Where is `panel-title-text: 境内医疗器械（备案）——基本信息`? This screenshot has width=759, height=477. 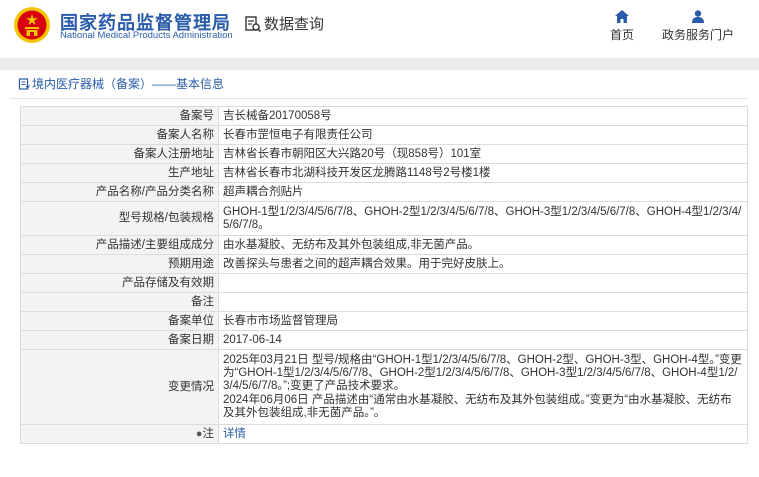
panel-title-text: 境内医疗器械（备案）——基本信息 is located at coordinates (128, 84).